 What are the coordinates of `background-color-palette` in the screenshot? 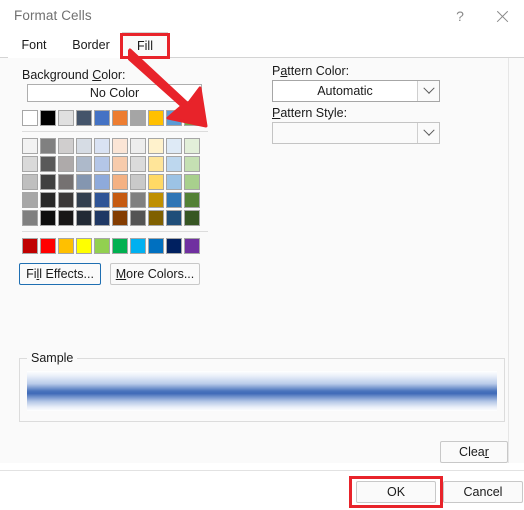 It's located at (115, 183).